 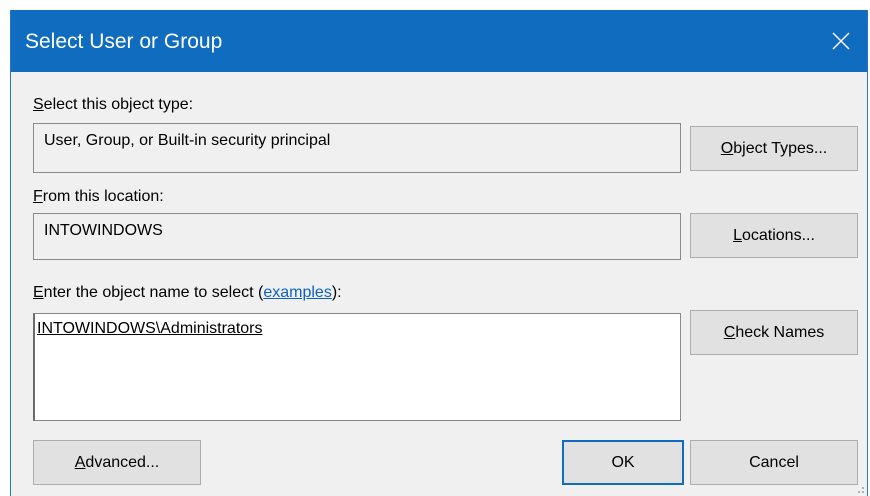 What do you see at coordinates (774, 462) in the screenshot?
I see `cancel-button: Cancel` at bounding box center [774, 462].